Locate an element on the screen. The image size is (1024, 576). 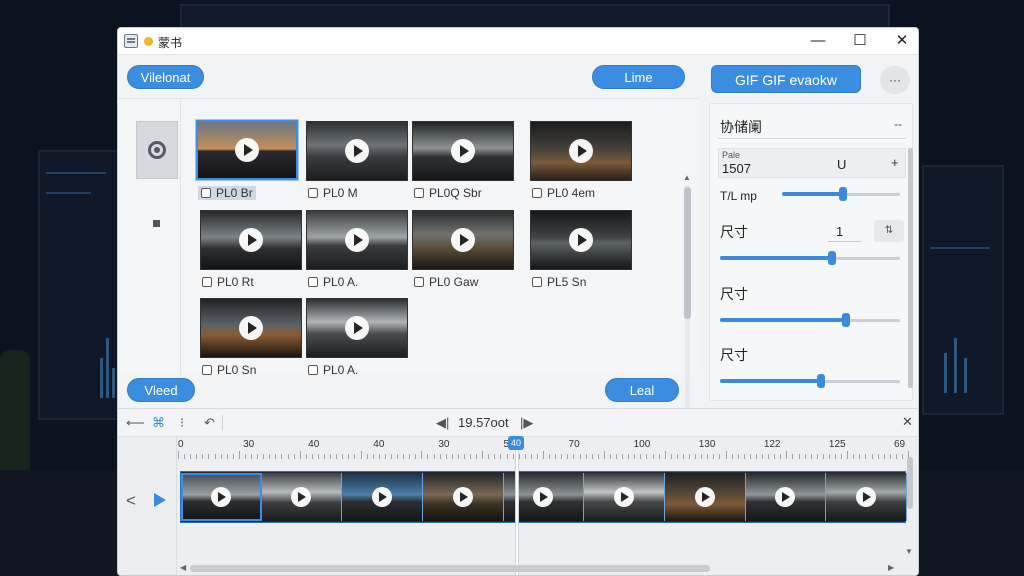
right-action-button: Leal is located at coordinates (642, 390).